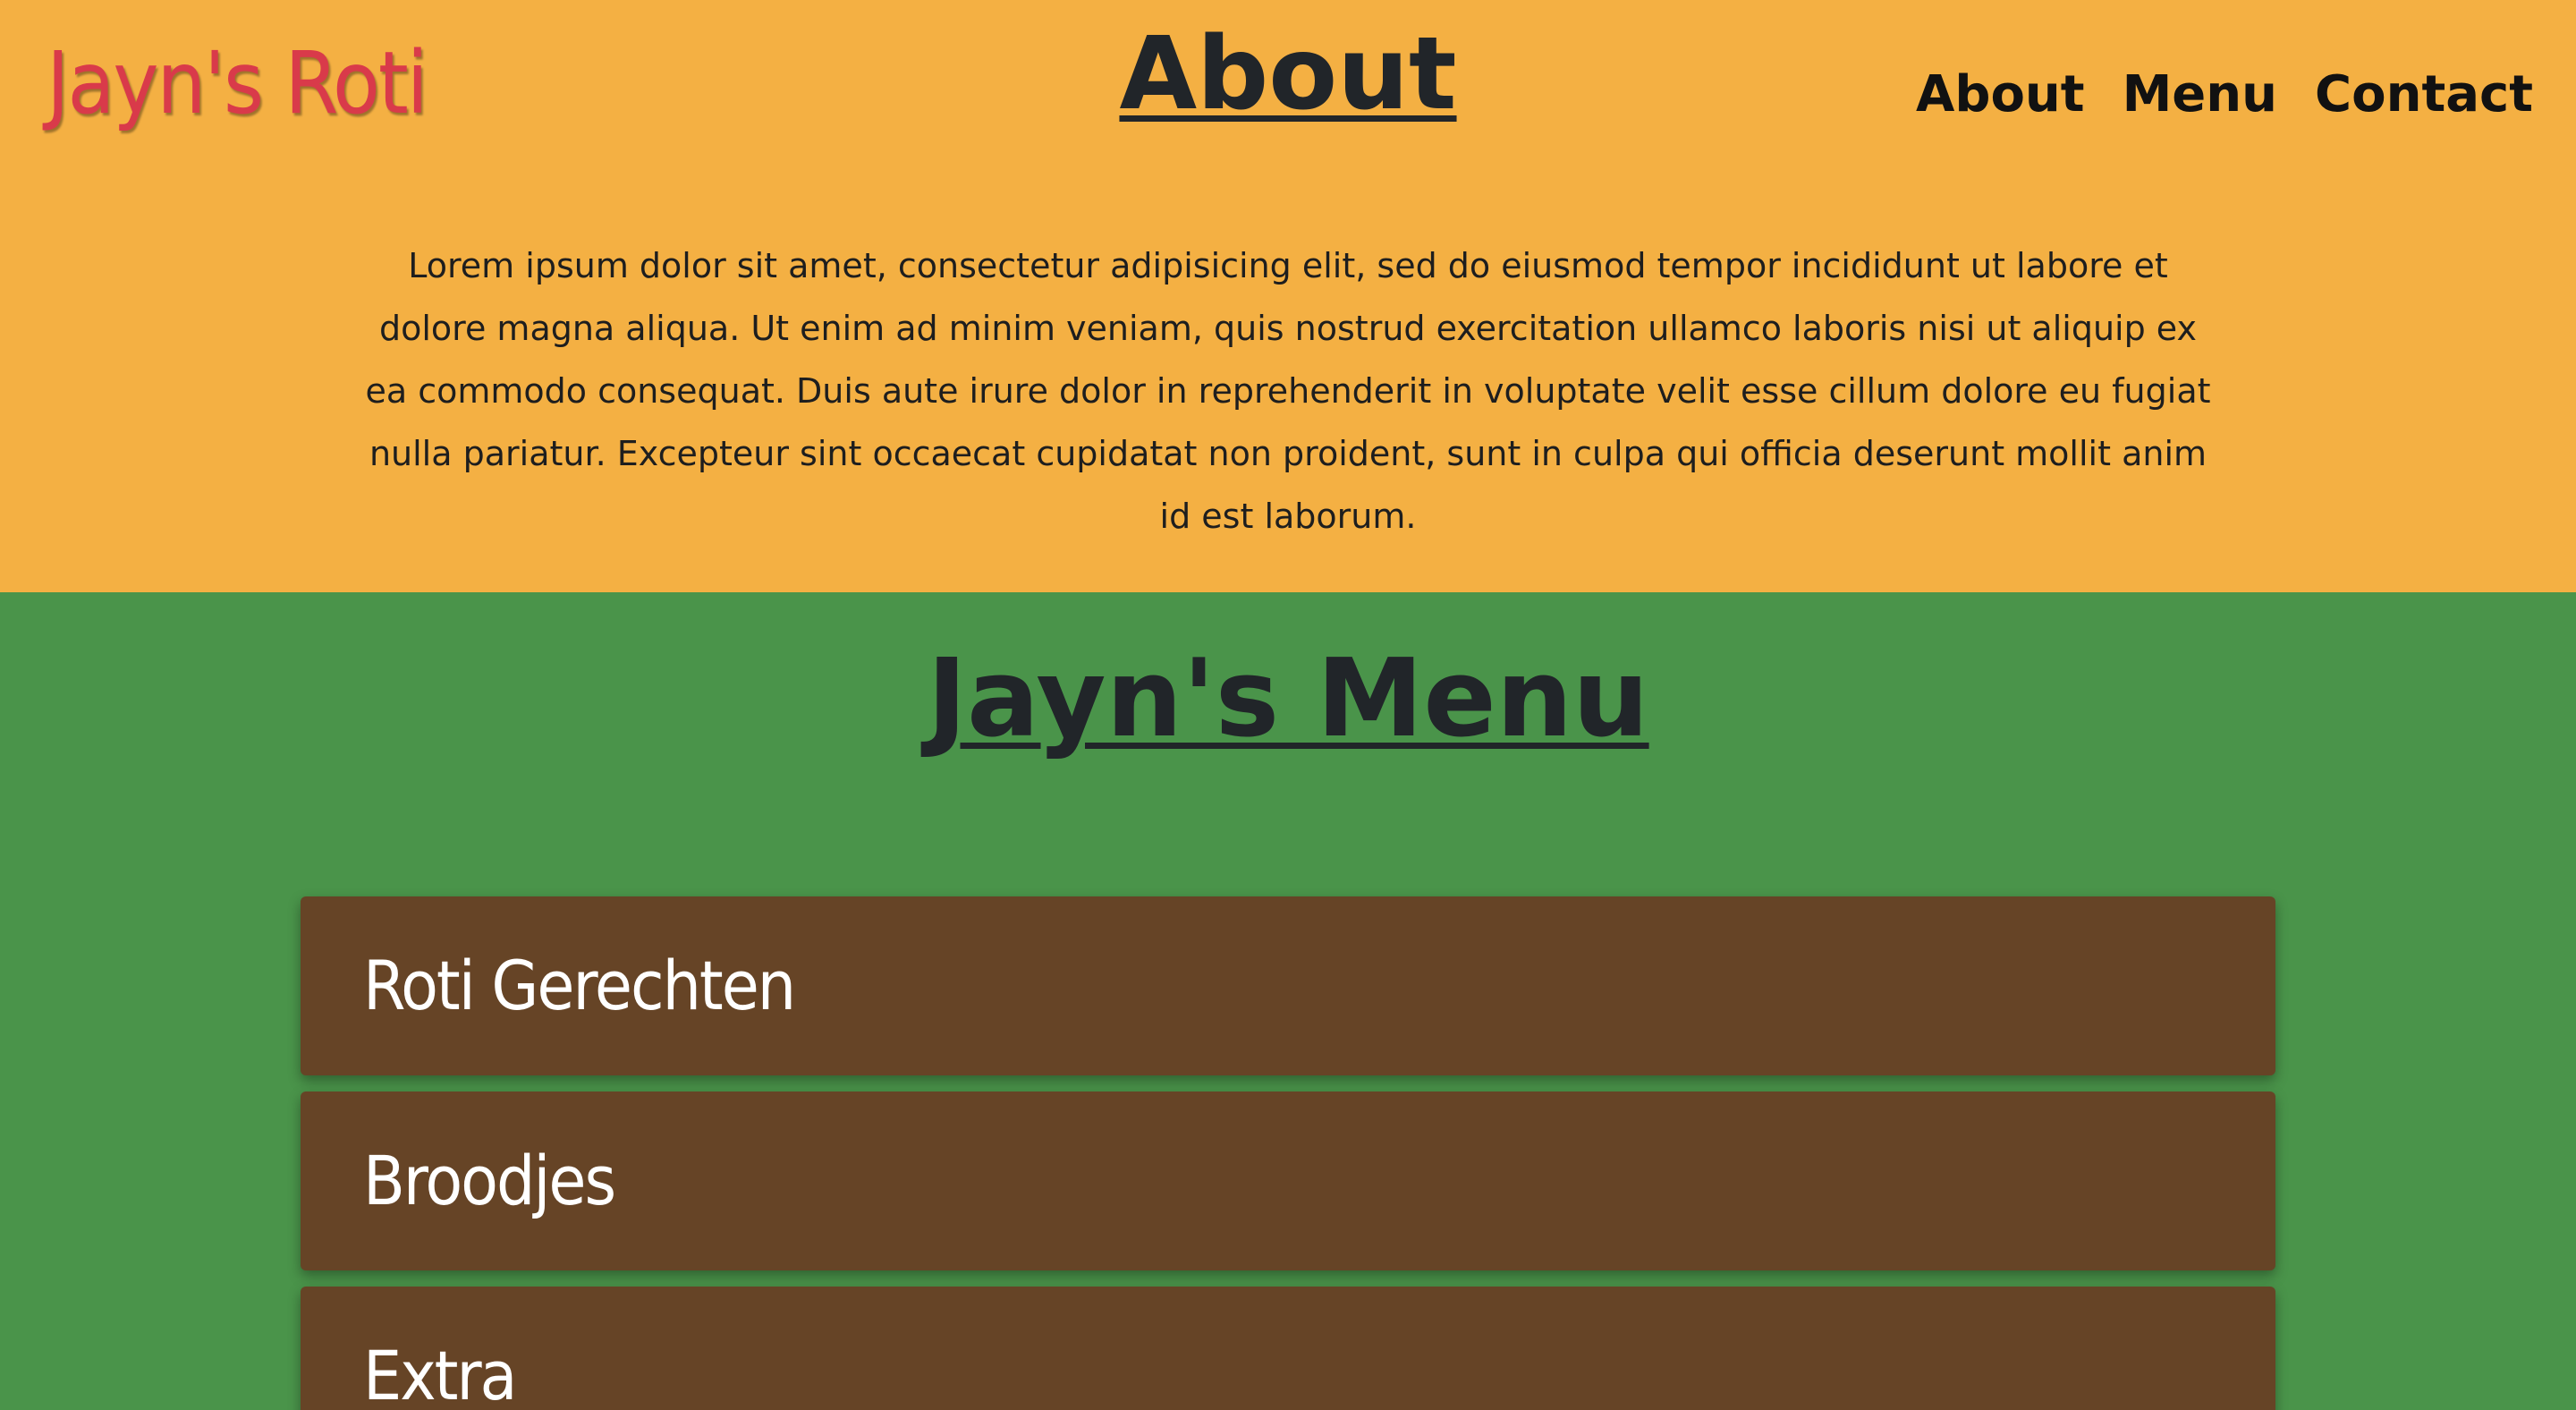 The height and width of the screenshot is (1410, 2576). I want to click on menu-category-label: Extra, so click(440, 1373).